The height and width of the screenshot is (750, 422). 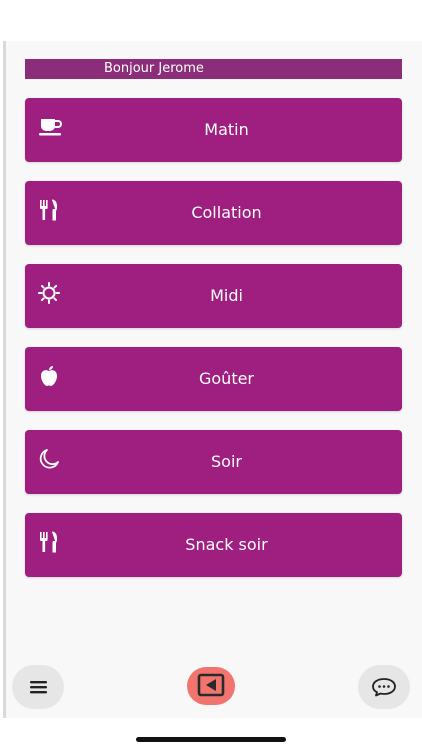 I want to click on meal-button-matin: Matin, so click(x=213, y=130).